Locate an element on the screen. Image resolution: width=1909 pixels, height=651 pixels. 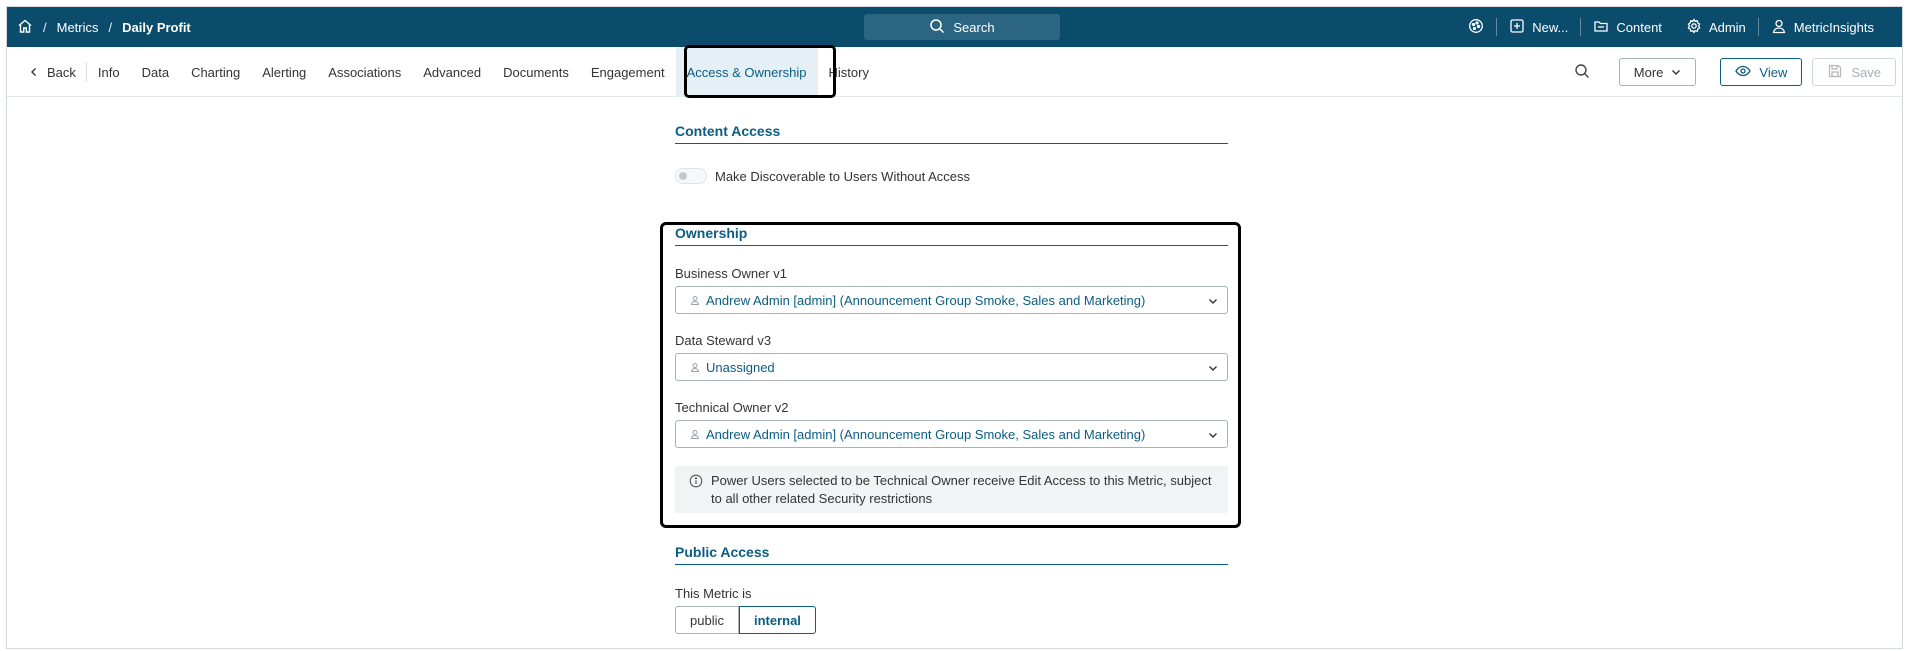
admin-button: Admin is located at coordinates (1716, 27).